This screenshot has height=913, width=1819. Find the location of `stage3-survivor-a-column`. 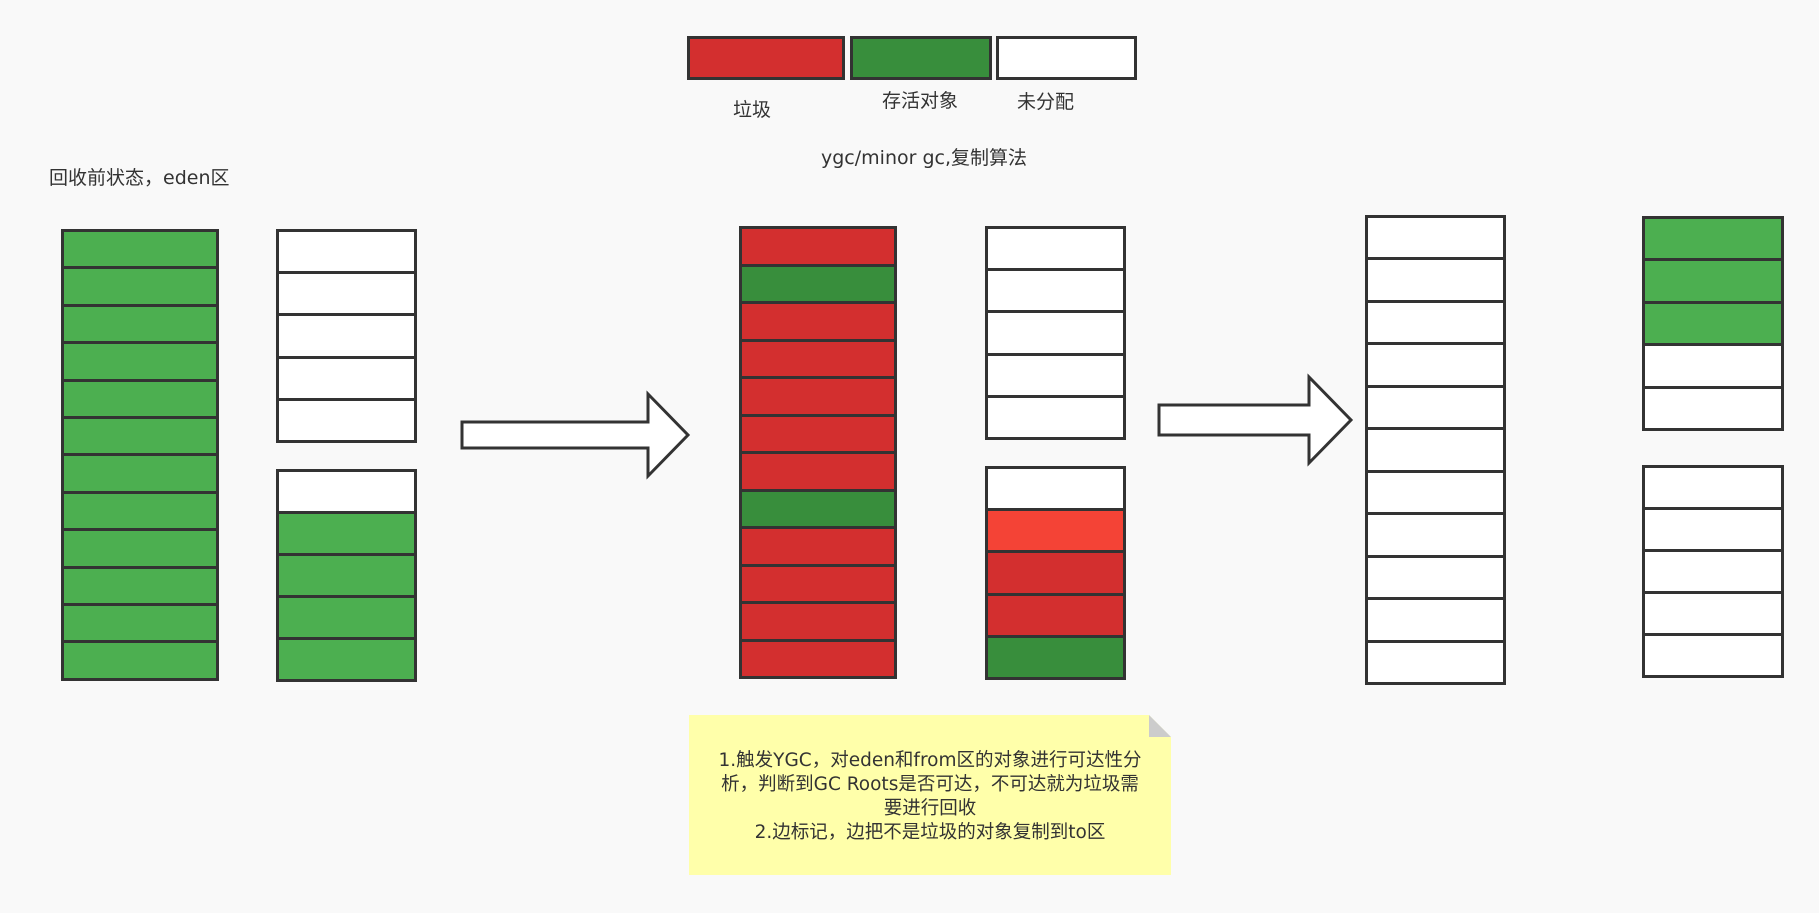

stage3-survivor-a-column is located at coordinates (1713, 323).